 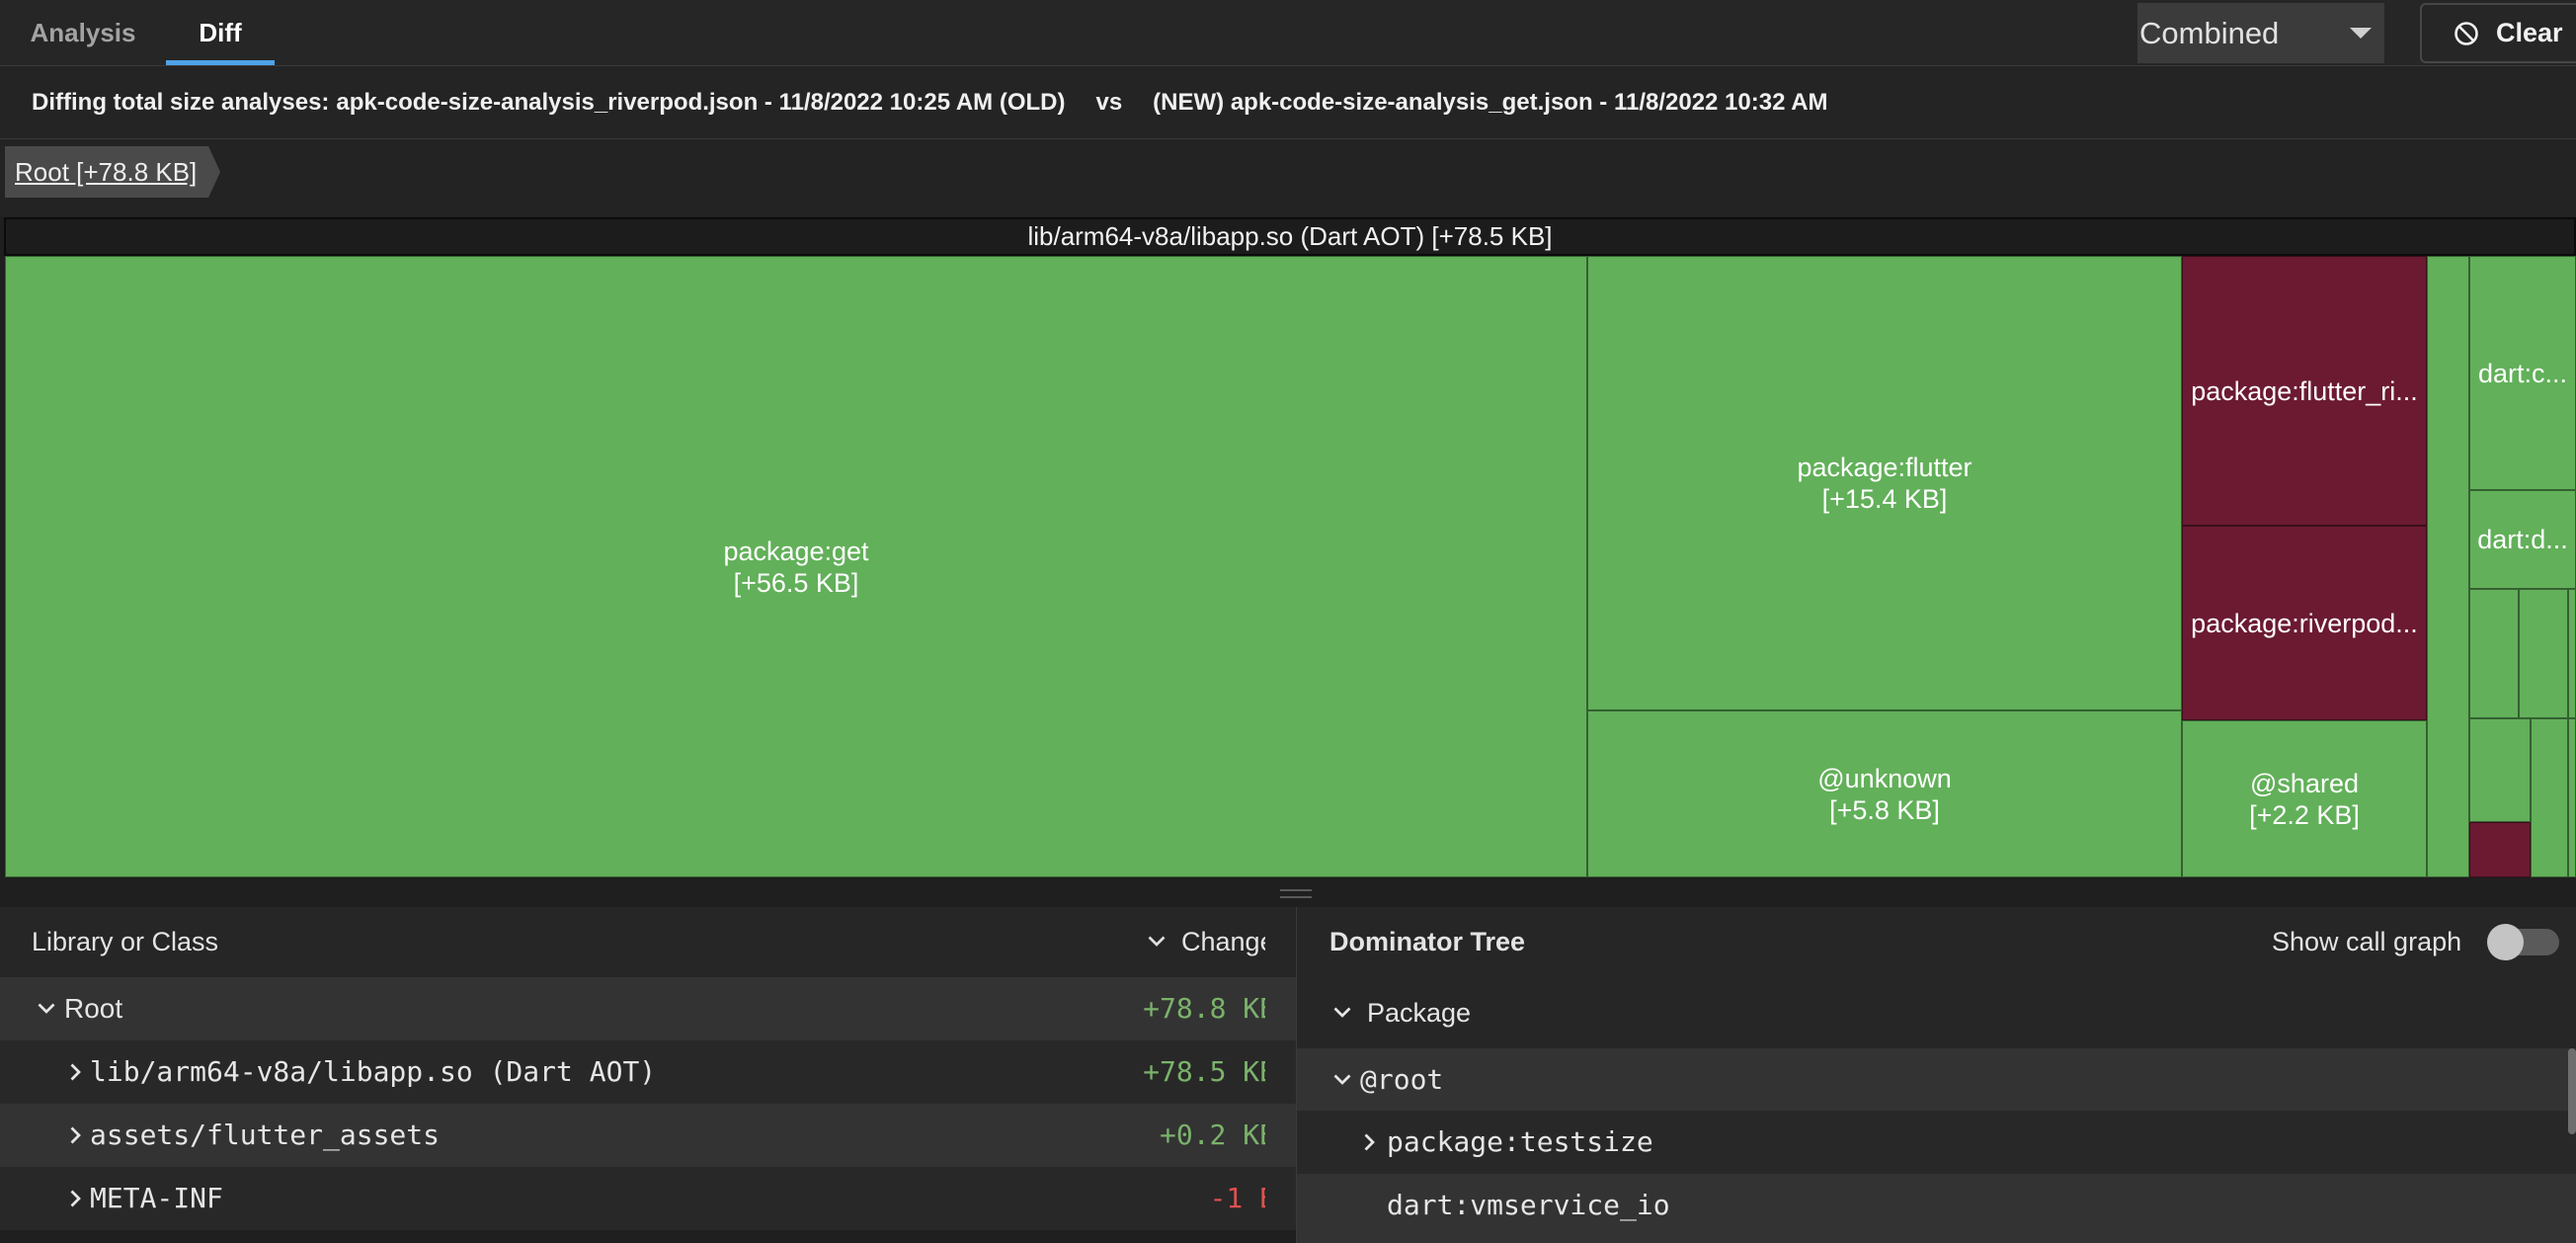 I want to click on active-tab-indicator, so click(x=220, y=62).